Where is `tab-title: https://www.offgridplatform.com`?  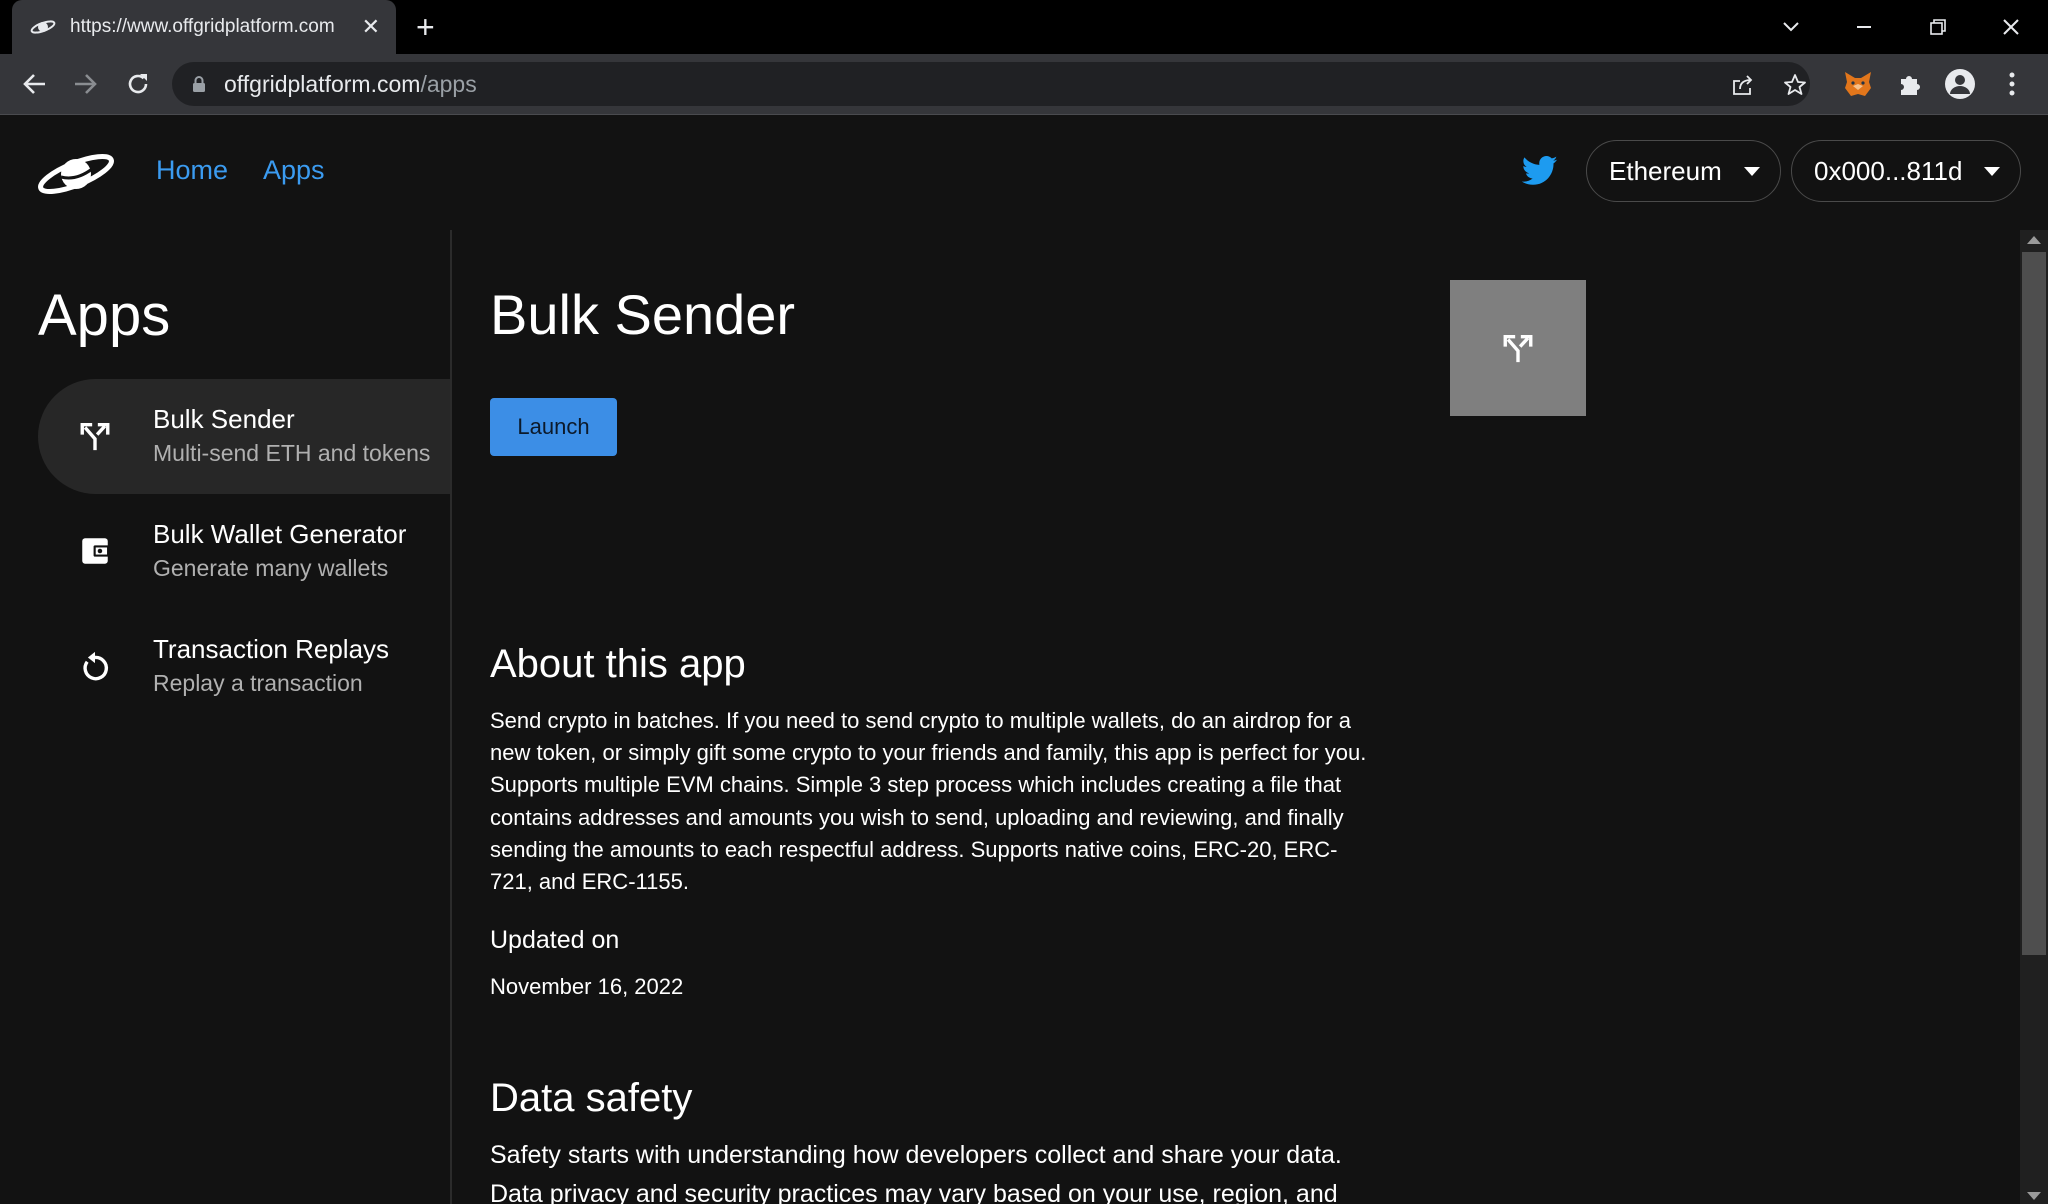
tab-title: https://www.offgridplatform.com is located at coordinates (202, 26).